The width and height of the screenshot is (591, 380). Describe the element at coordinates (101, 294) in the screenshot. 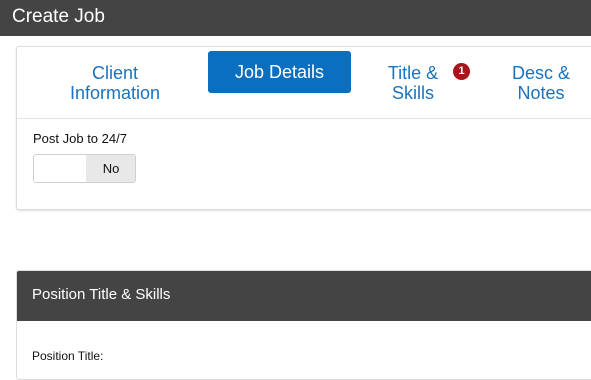

I see `section-title: Position Title & Skills` at that location.